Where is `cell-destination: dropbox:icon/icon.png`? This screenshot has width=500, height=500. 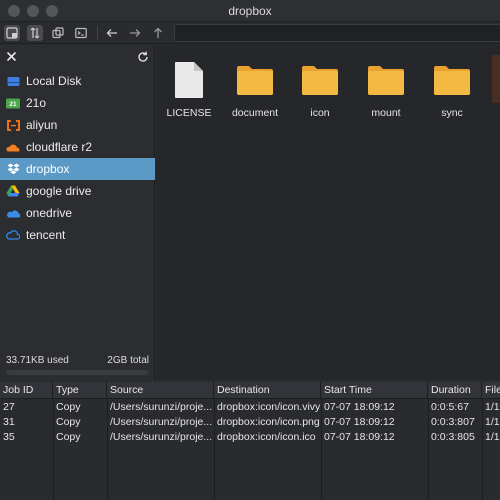
cell-destination: dropbox:icon/icon.png is located at coordinates (268, 422).